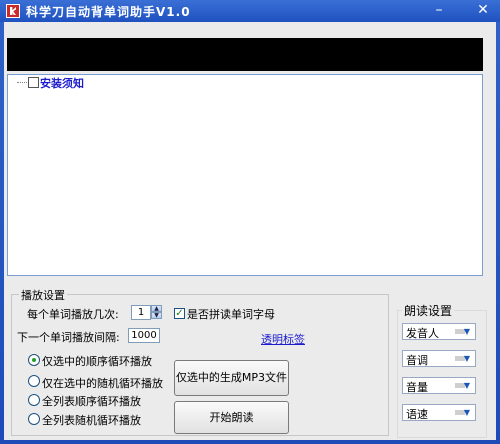 The width and height of the screenshot is (500, 444). Describe the element at coordinates (34, 419) in the screenshot. I see `radio-all-random` at that location.